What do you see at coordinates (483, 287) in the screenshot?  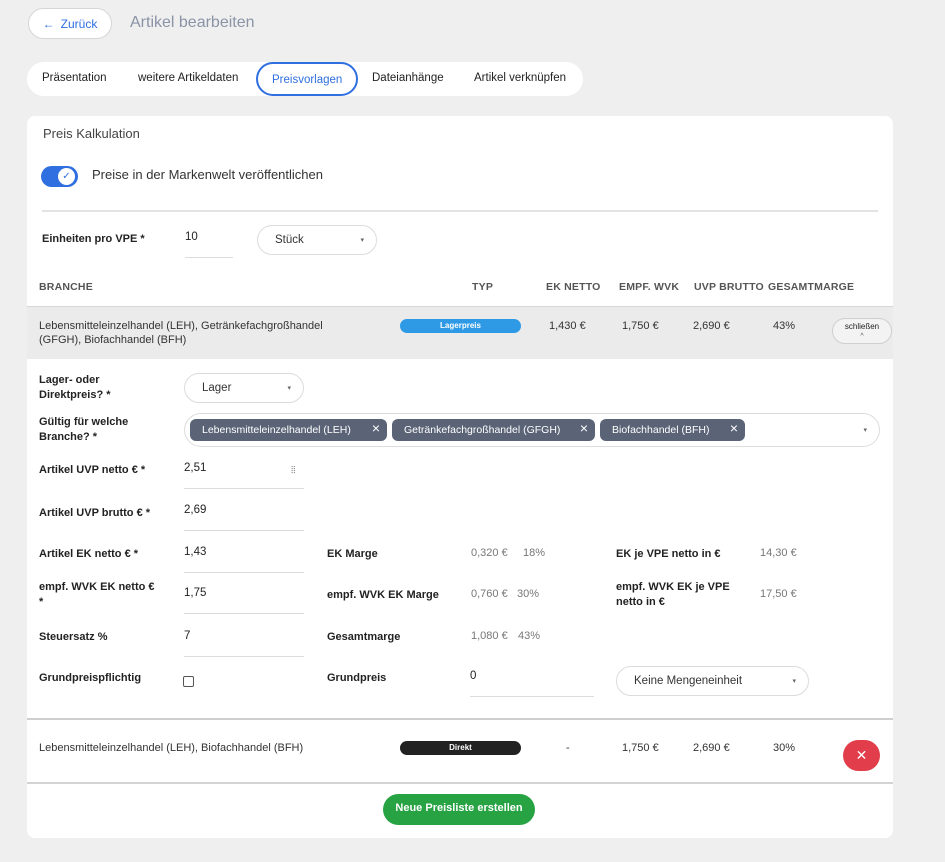 I see `th-typ: TYP` at bounding box center [483, 287].